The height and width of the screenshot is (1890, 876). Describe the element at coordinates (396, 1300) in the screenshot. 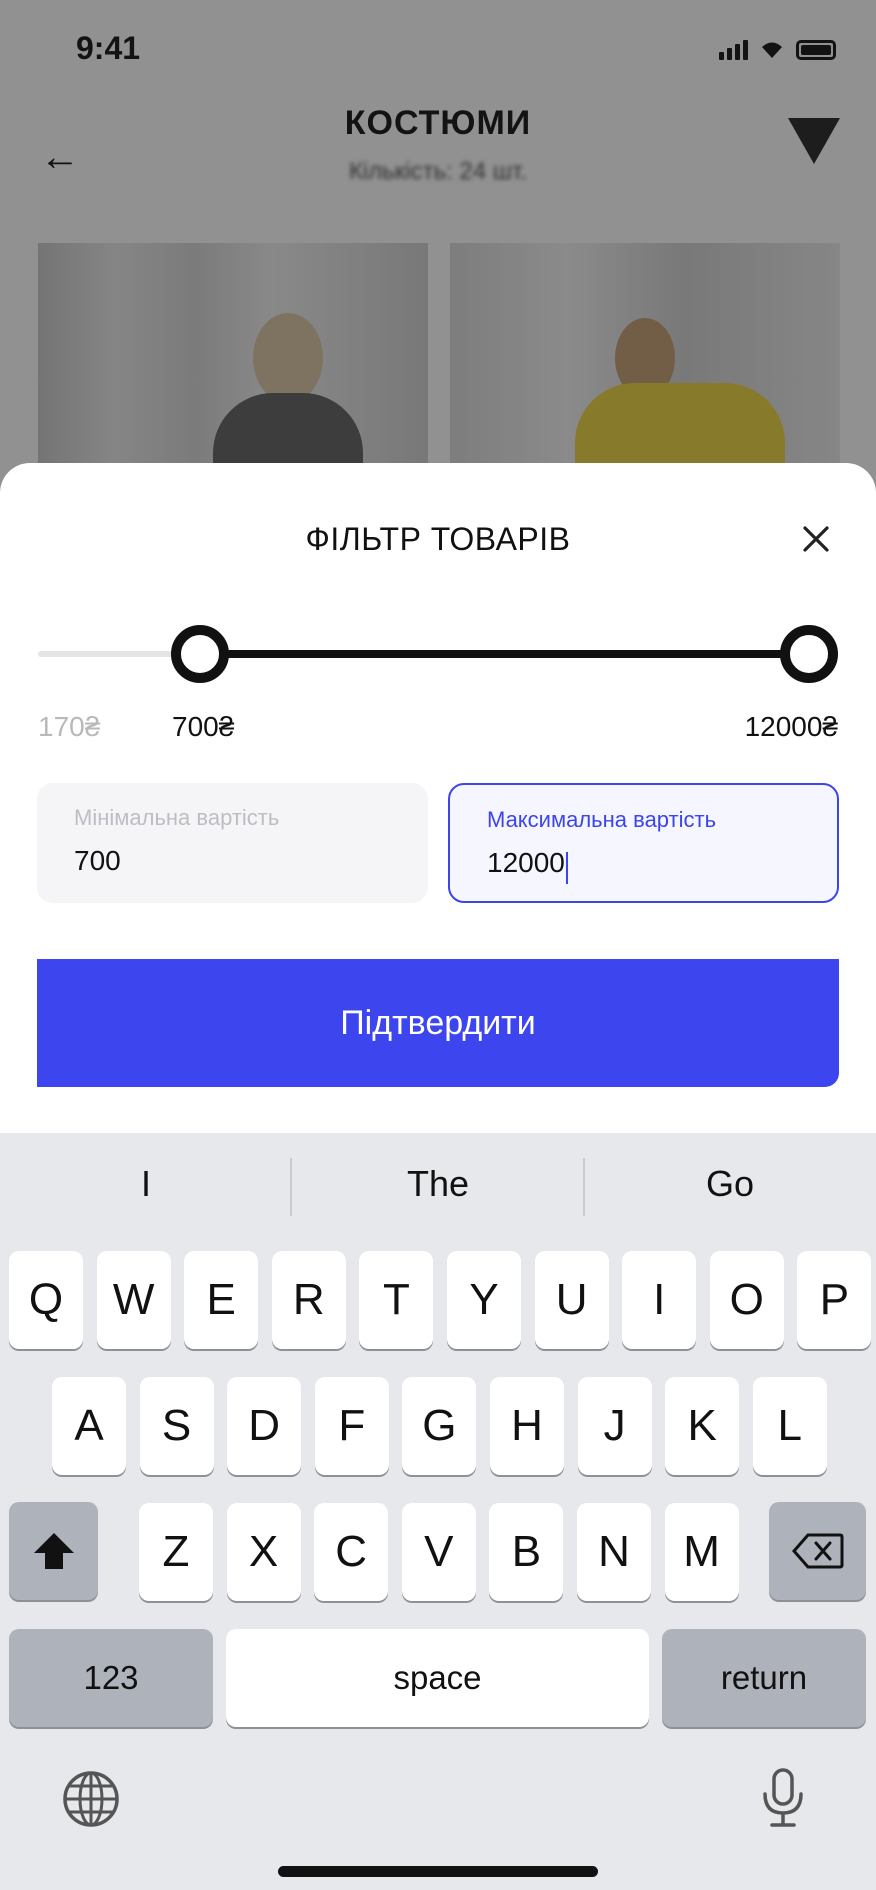

I see `key-t: T` at that location.